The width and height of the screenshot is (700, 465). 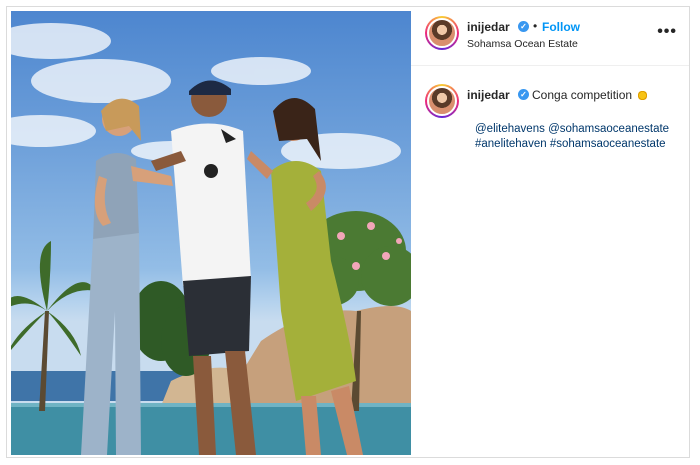 I want to click on mentions-line: @elitehavens @sohamsaoceanestate, so click(x=572, y=129).